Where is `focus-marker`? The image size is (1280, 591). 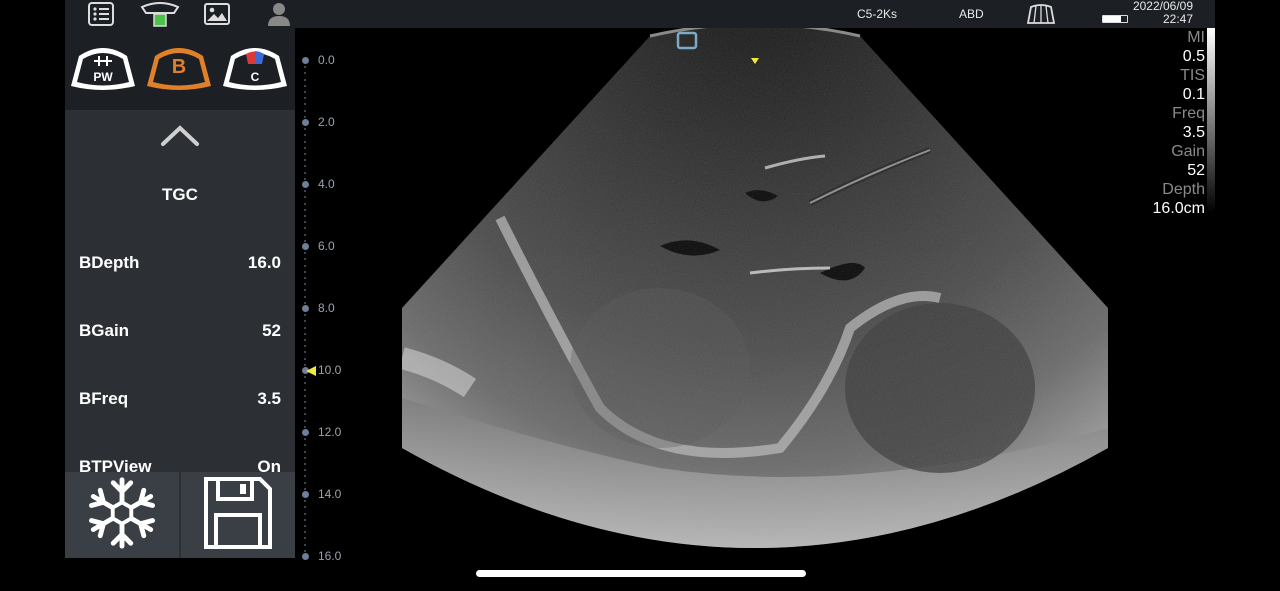
focus-marker is located at coordinates (311, 371).